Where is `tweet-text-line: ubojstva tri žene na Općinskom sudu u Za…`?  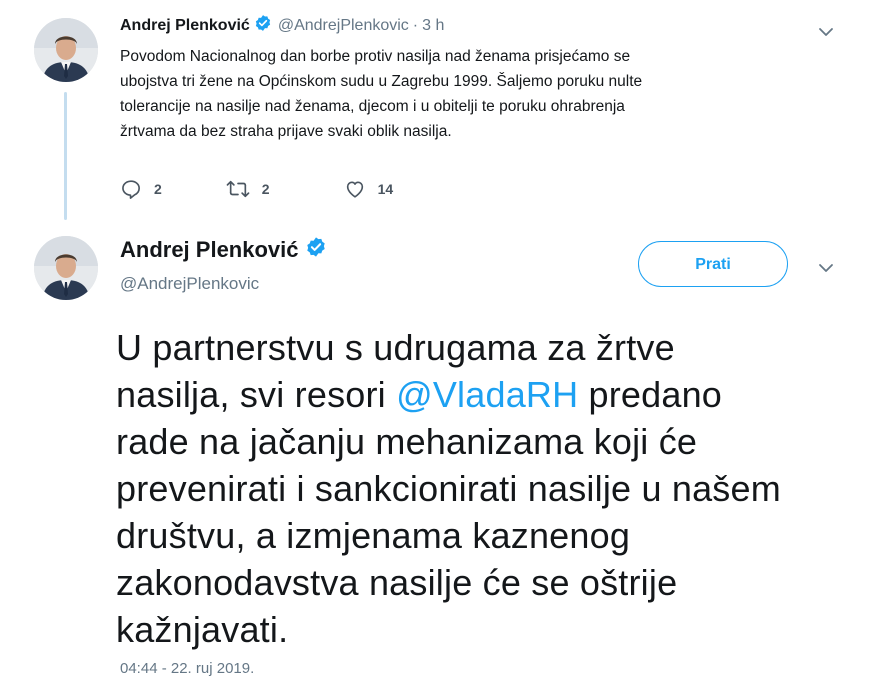
tweet-text-line: ubojstva tri žene na Općinskom sudu u Za… is located at coordinates (381, 81).